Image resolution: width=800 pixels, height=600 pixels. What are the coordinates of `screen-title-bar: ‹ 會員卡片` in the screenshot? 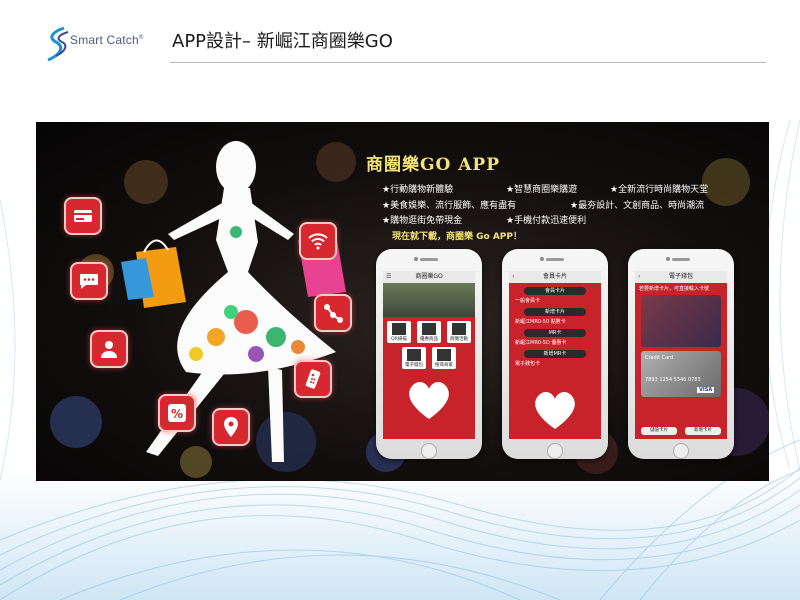 It's located at (555, 277).